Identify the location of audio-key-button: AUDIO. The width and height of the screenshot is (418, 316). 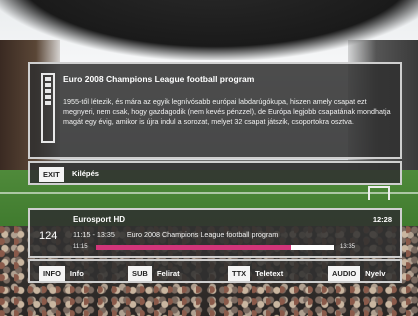
(344, 274).